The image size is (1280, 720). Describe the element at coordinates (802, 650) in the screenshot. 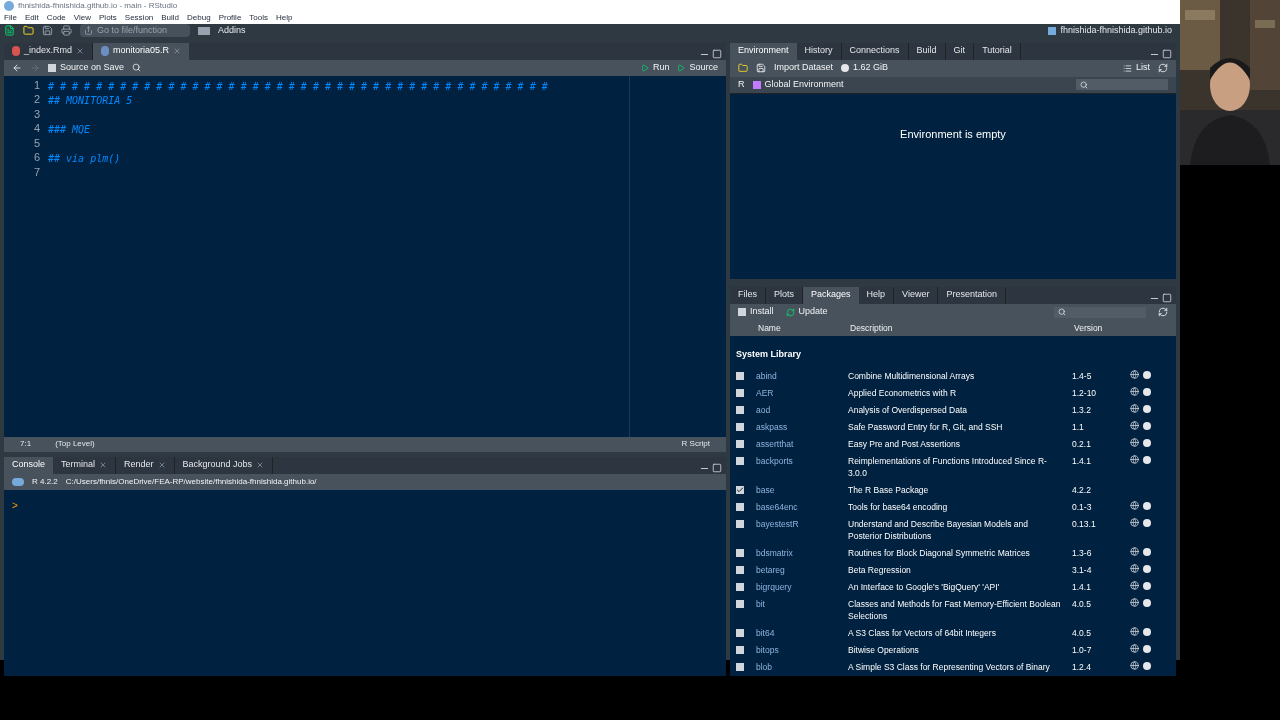

I see `package-link: bitops` at that location.